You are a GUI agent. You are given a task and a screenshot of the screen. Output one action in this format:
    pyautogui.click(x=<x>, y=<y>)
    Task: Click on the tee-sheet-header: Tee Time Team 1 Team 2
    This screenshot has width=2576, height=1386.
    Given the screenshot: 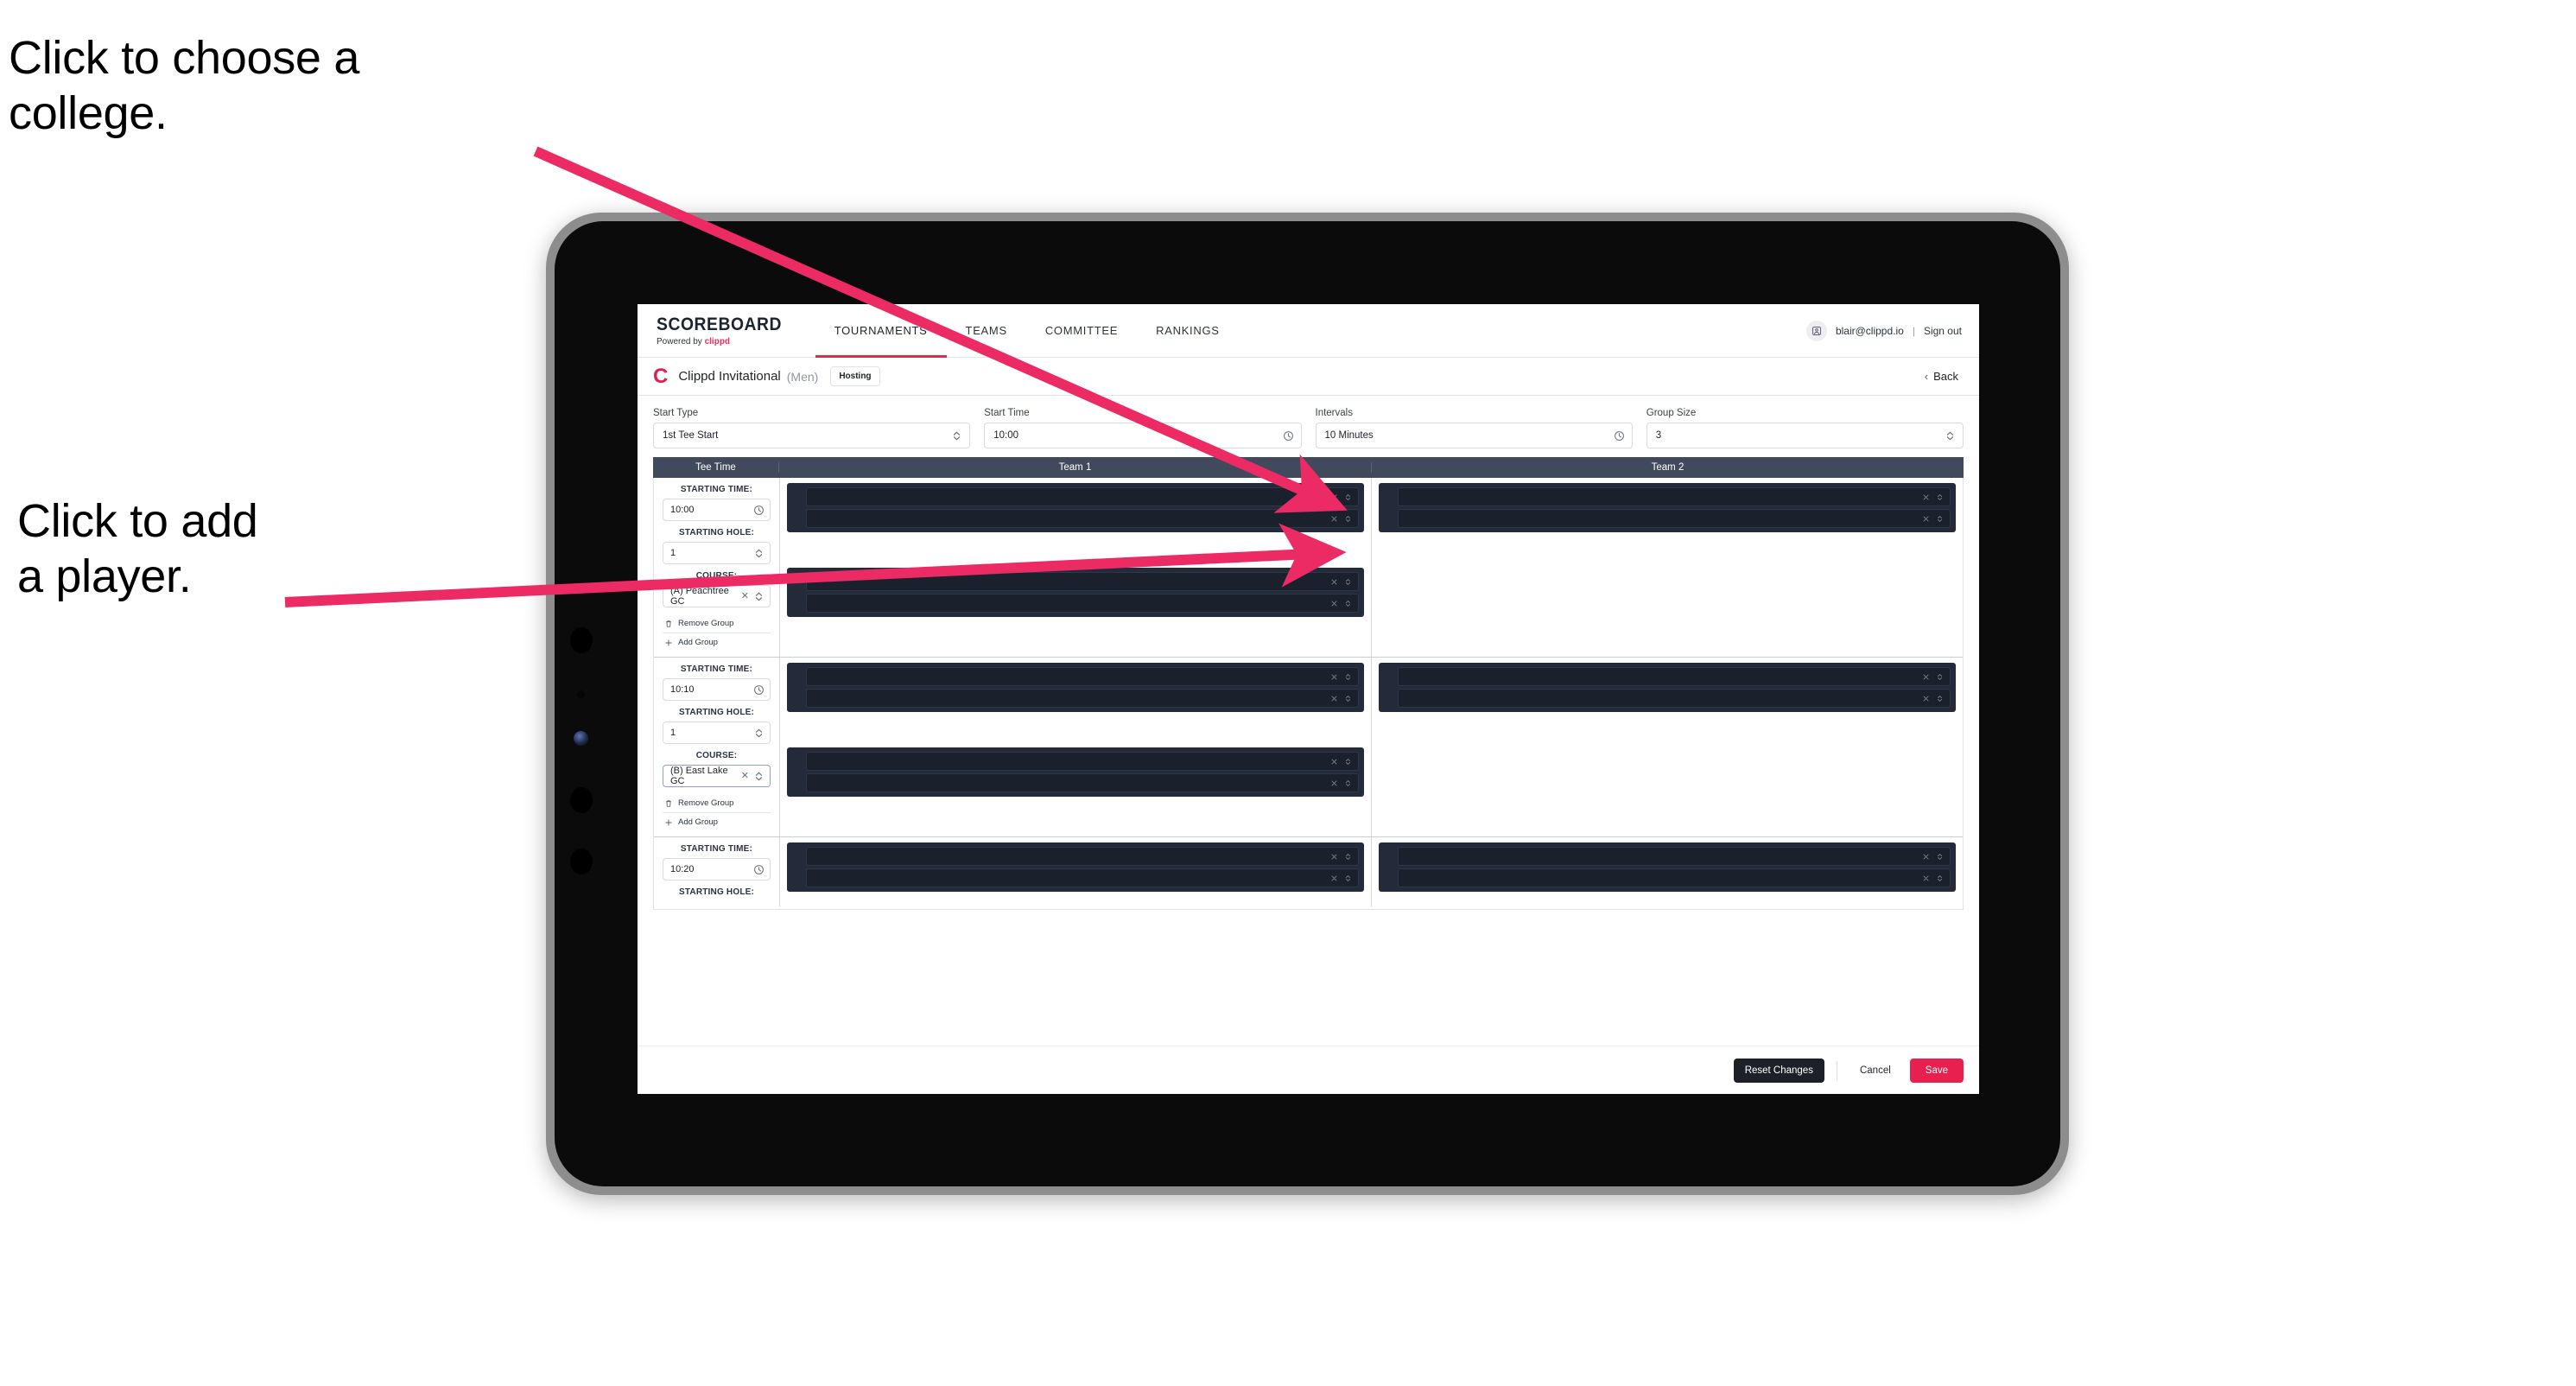 What is the action you would take?
    pyautogui.click(x=1308, y=467)
    